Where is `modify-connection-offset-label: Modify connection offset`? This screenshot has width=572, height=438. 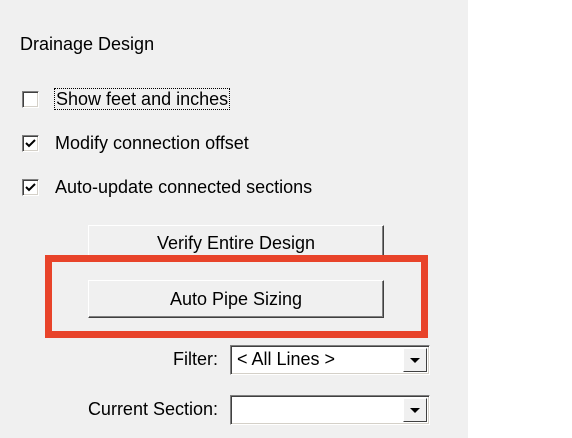 modify-connection-offset-label: Modify connection offset is located at coordinates (152, 143).